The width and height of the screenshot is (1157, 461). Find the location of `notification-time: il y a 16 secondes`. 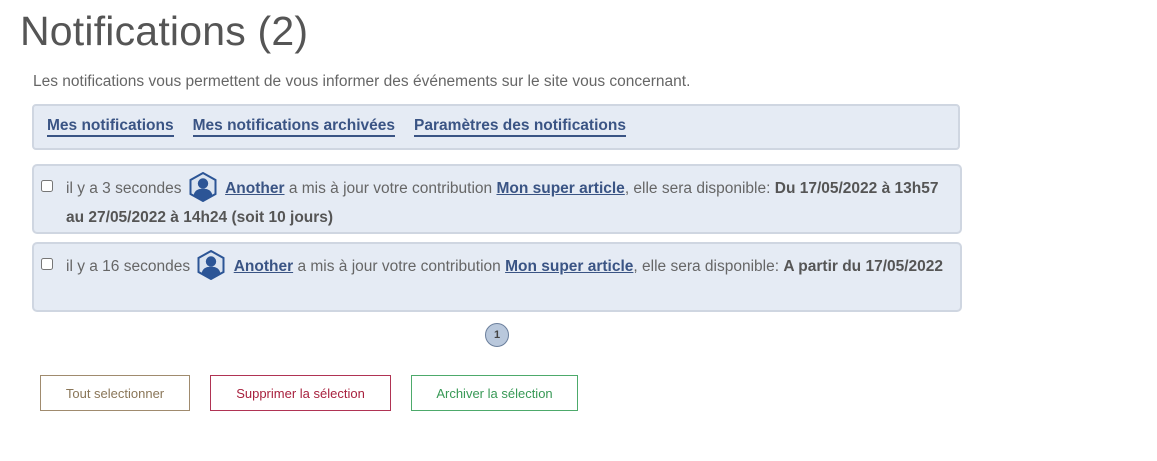

notification-time: il y a 16 secondes is located at coordinates (128, 266).